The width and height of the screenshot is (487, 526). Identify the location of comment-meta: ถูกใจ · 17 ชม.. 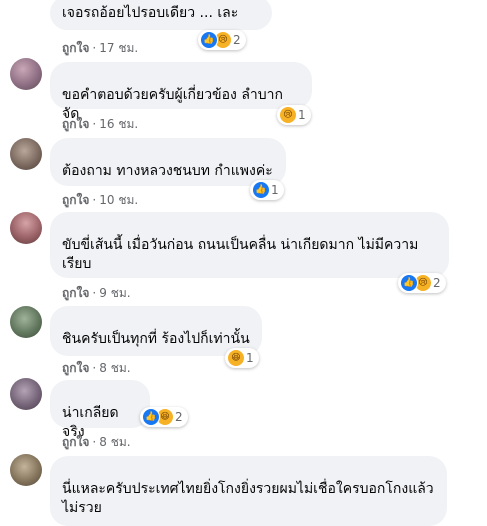
(100, 48).